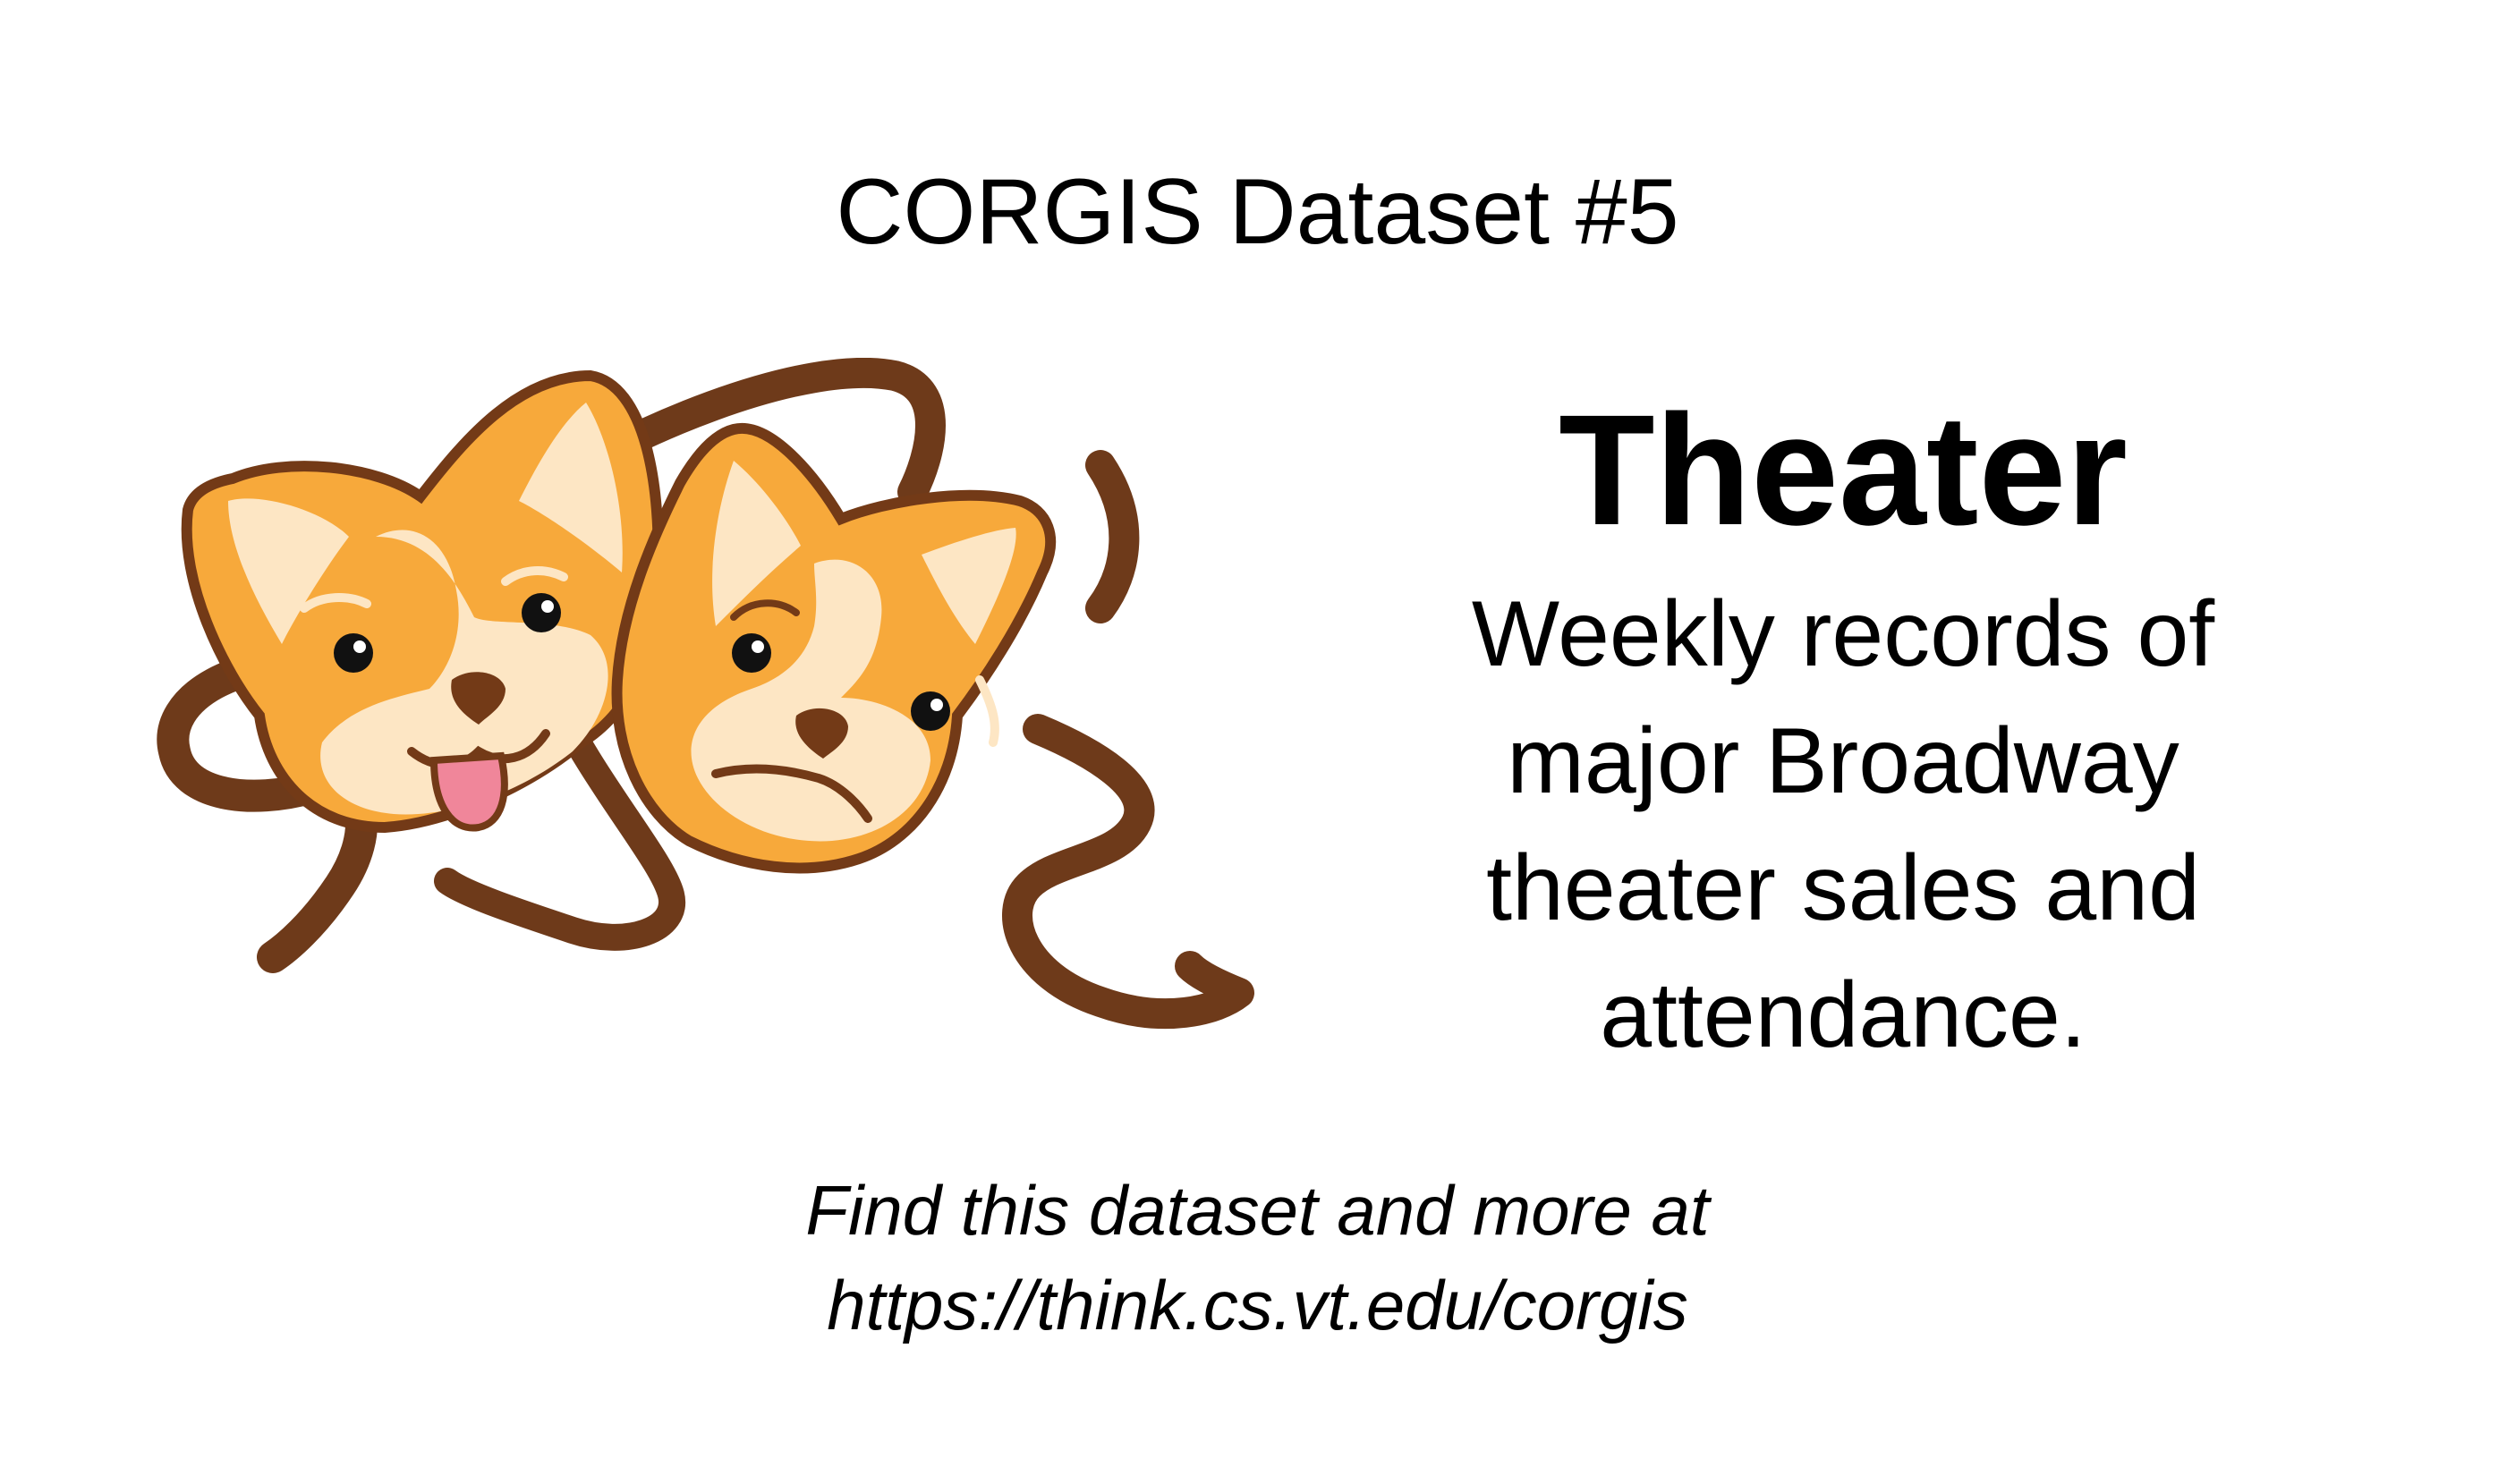 This screenshot has height=1484, width=2515. I want to click on sad-corgi-icon, so click(833, 648).